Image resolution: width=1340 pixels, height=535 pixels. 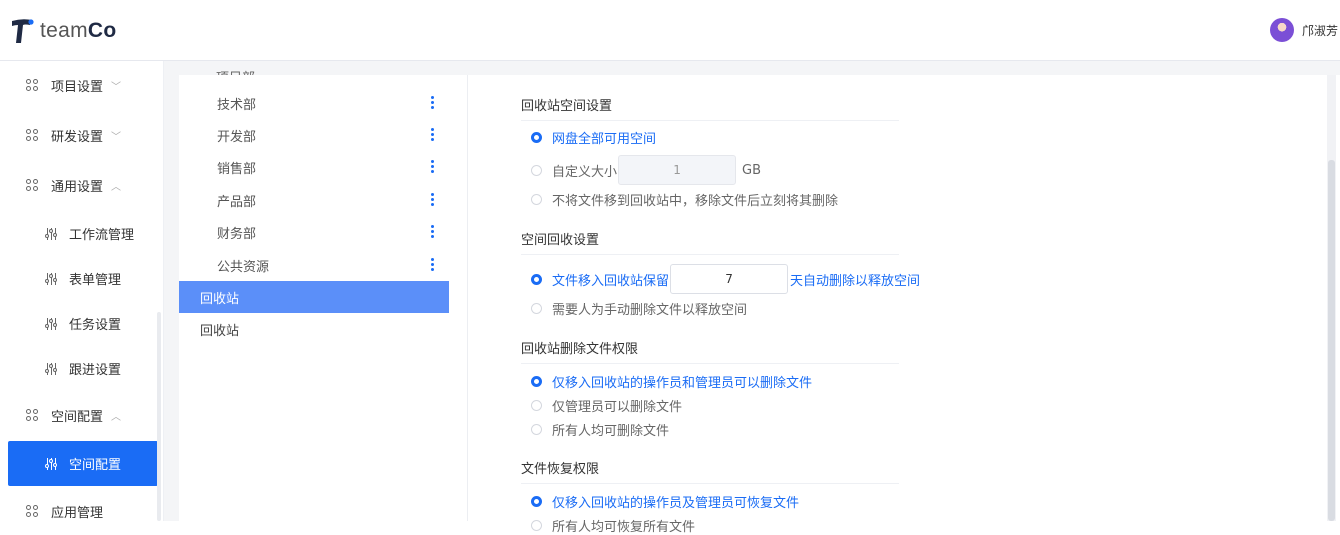 I want to click on recycle-bin-item: 回收站, so click(x=314, y=329).